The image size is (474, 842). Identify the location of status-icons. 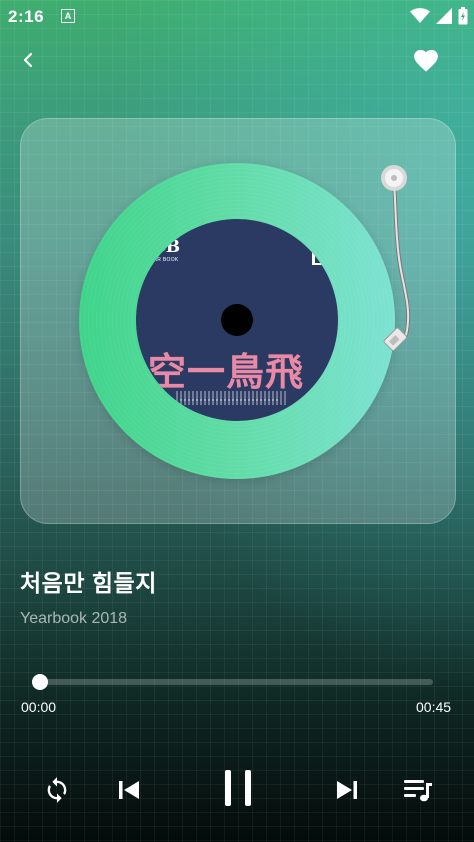
(439, 16).